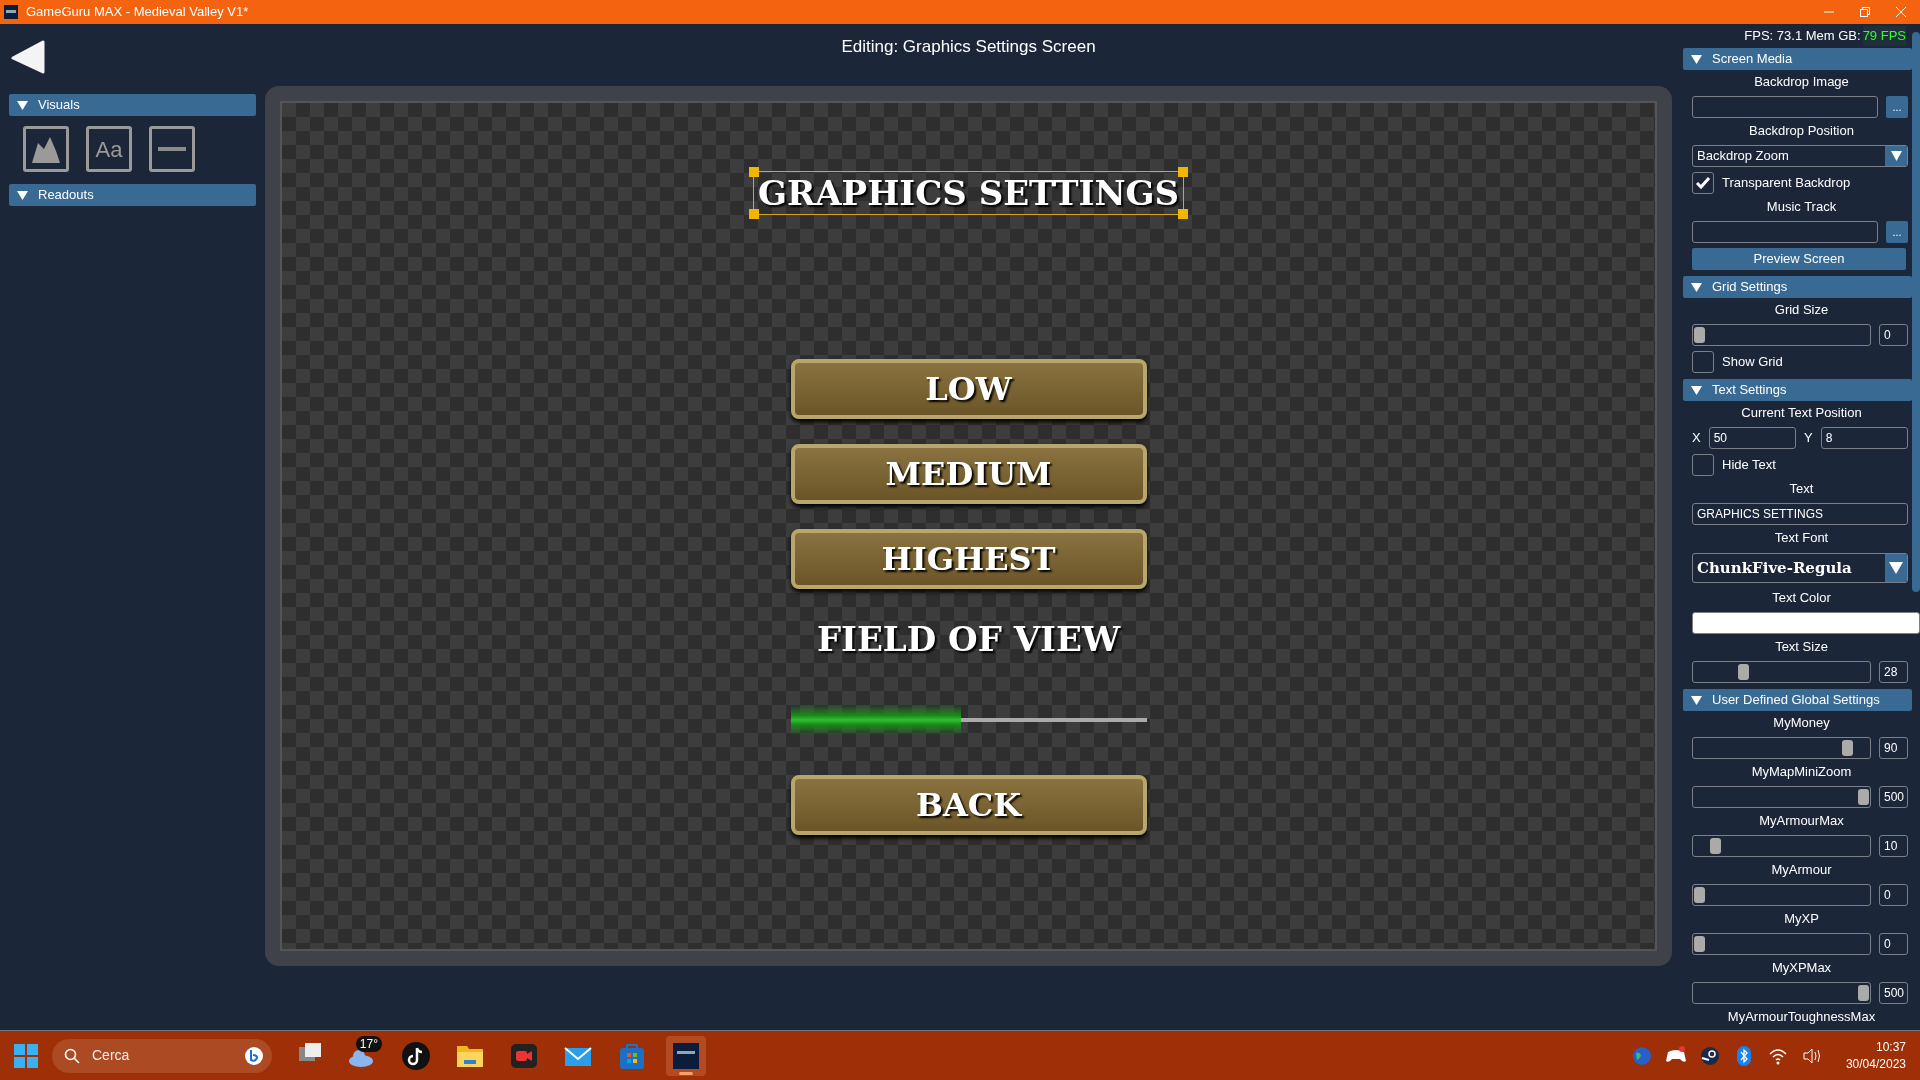 Image resolution: width=1920 pixels, height=1080 pixels. Describe the element at coordinates (46, 149) in the screenshot. I see `image-tool-icon` at that location.